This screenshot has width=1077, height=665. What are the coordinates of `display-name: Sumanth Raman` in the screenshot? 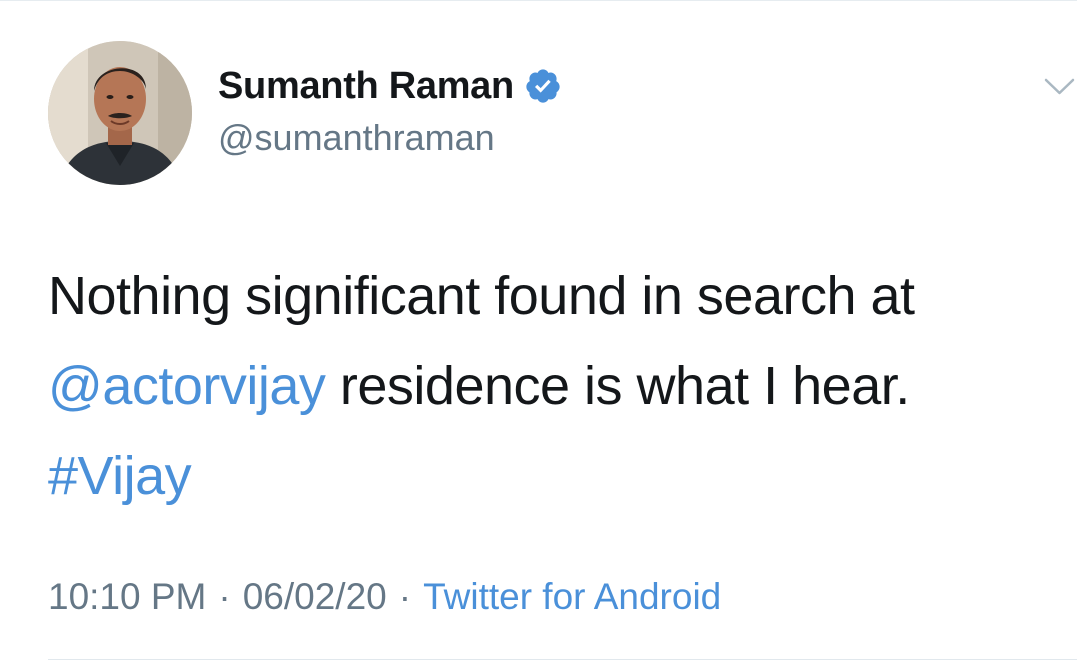 It's located at (366, 86).